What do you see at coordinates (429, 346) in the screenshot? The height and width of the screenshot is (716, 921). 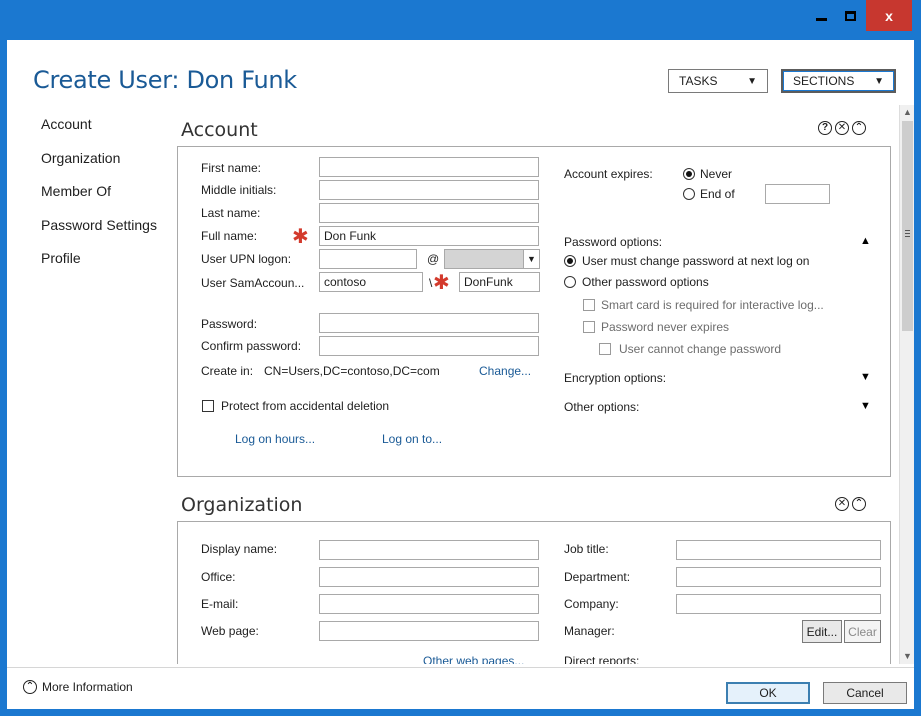 I see `confirm-password-field` at bounding box center [429, 346].